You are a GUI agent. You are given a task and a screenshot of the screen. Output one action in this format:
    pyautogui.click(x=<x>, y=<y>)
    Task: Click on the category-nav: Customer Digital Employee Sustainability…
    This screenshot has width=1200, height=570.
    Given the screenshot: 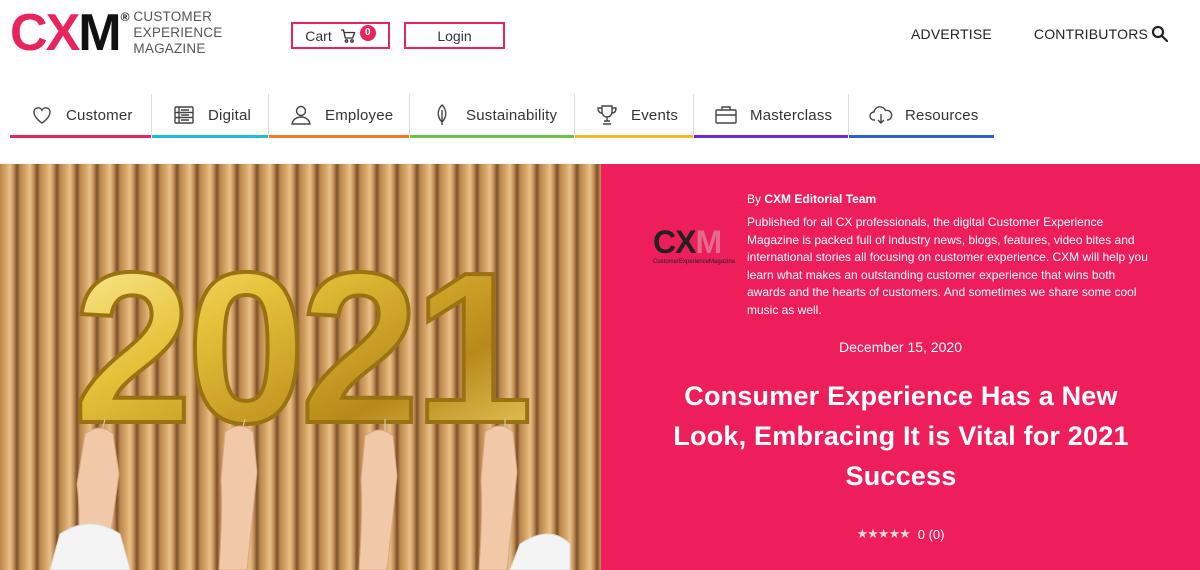 What is the action you would take?
    pyautogui.click(x=502, y=116)
    